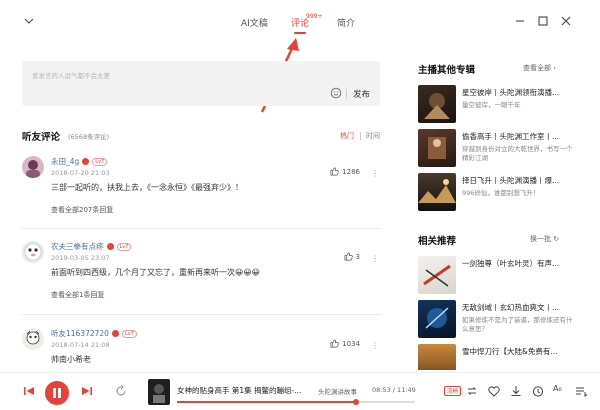 Image resolution: width=600 pixels, height=410 pixels. What do you see at coordinates (346, 22) in the screenshot?
I see `tab-intro: 简介` at bounding box center [346, 22].